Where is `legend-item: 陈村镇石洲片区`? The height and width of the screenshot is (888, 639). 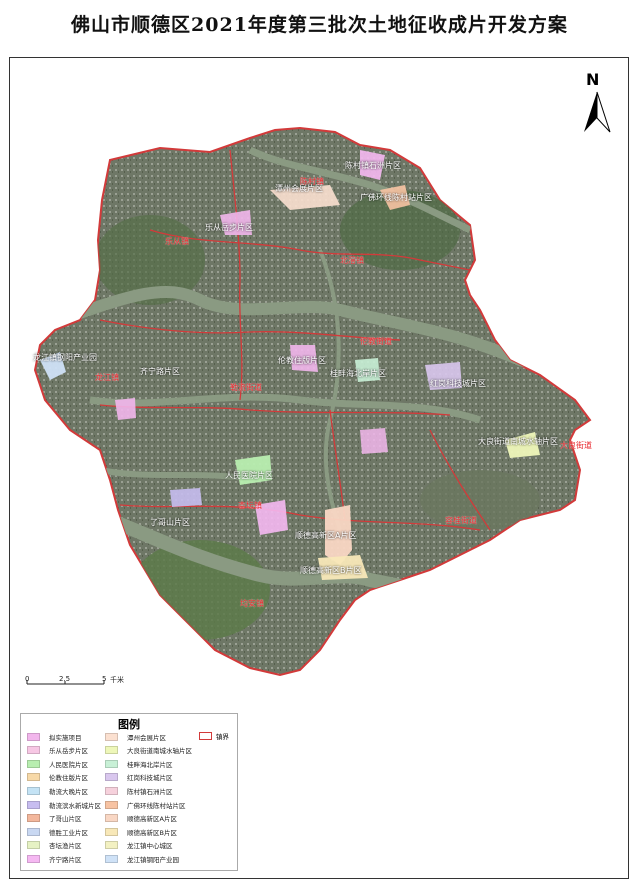 legend-item: 陈村镇石洲片区 is located at coordinates (139, 790).